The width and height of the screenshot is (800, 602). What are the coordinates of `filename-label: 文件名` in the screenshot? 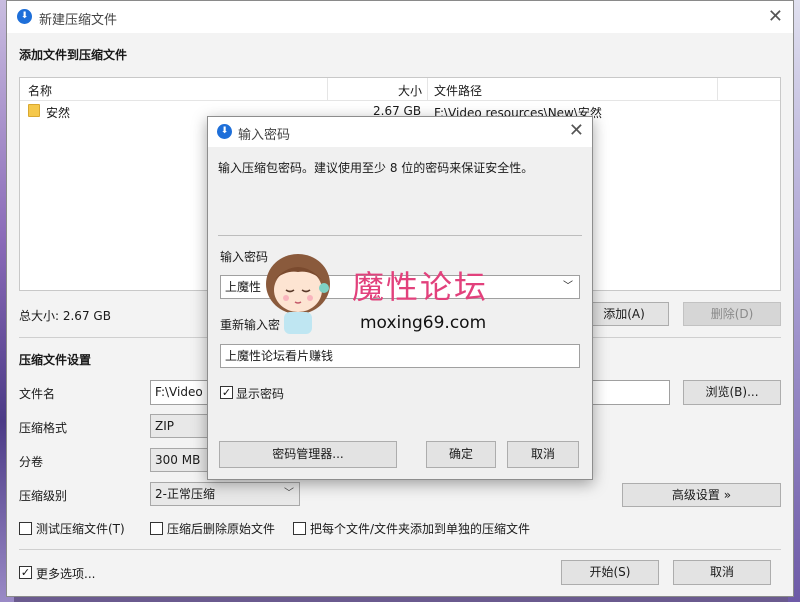 It's located at (37, 394).